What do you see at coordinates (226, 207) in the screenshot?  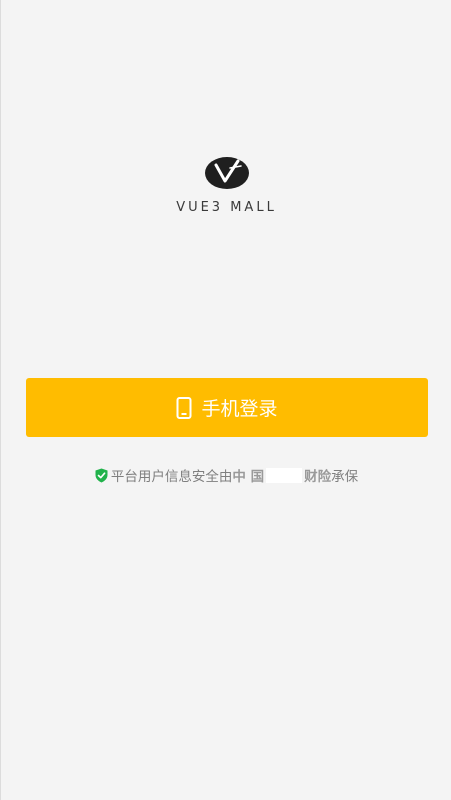 I see `logo-text: VUE3 MALL` at bounding box center [226, 207].